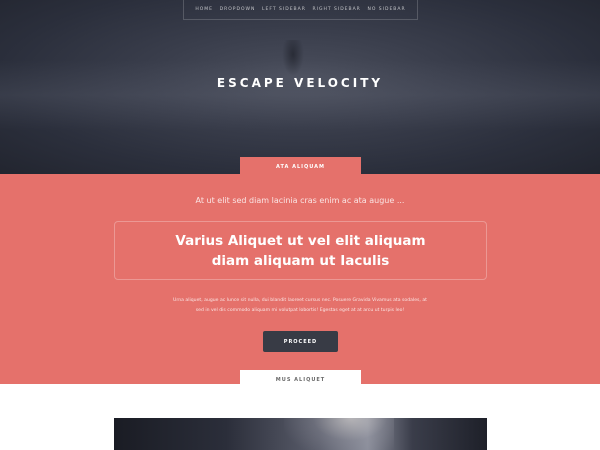 The width and height of the screenshot is (600, 450). What do you see at coordinates (300, 260) in the screenshot?
I see `headline-line-2: diam aliquam ut Iaculis` at bounding box center [300, 260].